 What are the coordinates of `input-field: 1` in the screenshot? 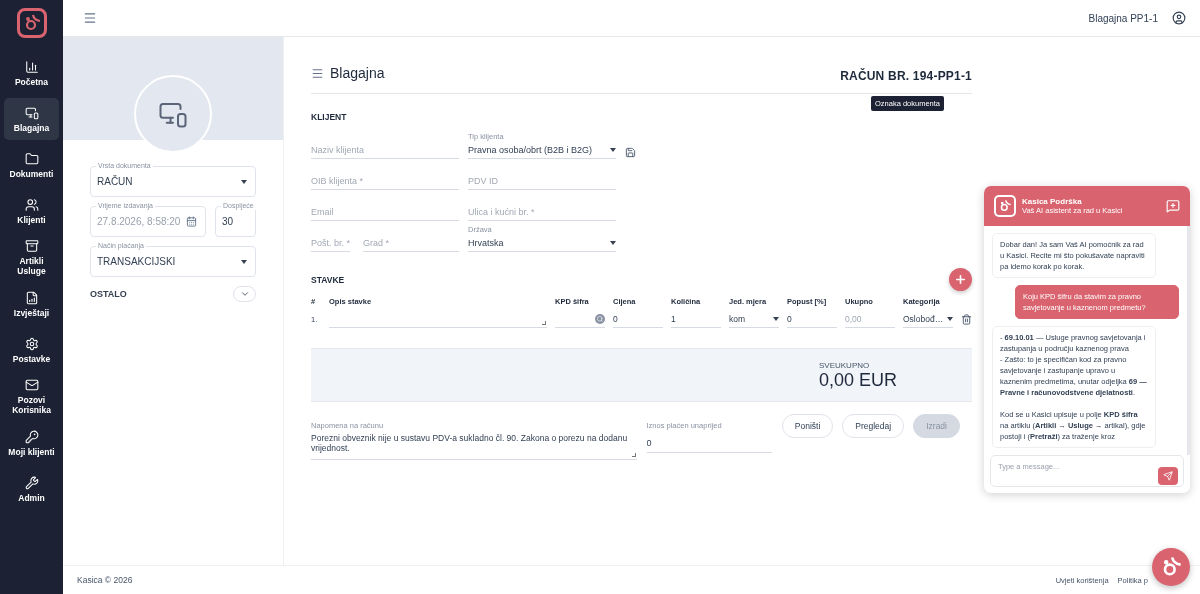 It's located at (696, 319).